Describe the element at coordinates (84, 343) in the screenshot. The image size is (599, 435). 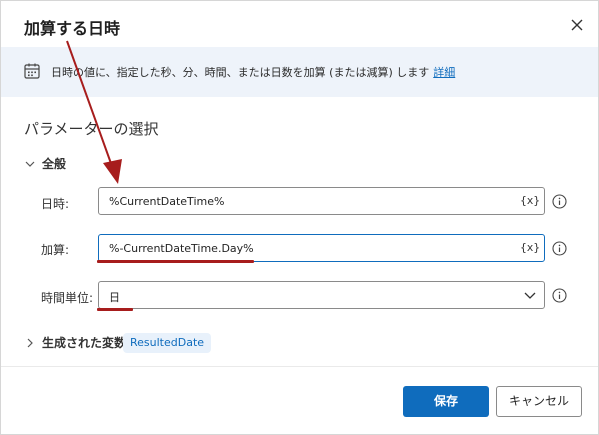
I see `produced-variables-label: 生成された変数` at that location.